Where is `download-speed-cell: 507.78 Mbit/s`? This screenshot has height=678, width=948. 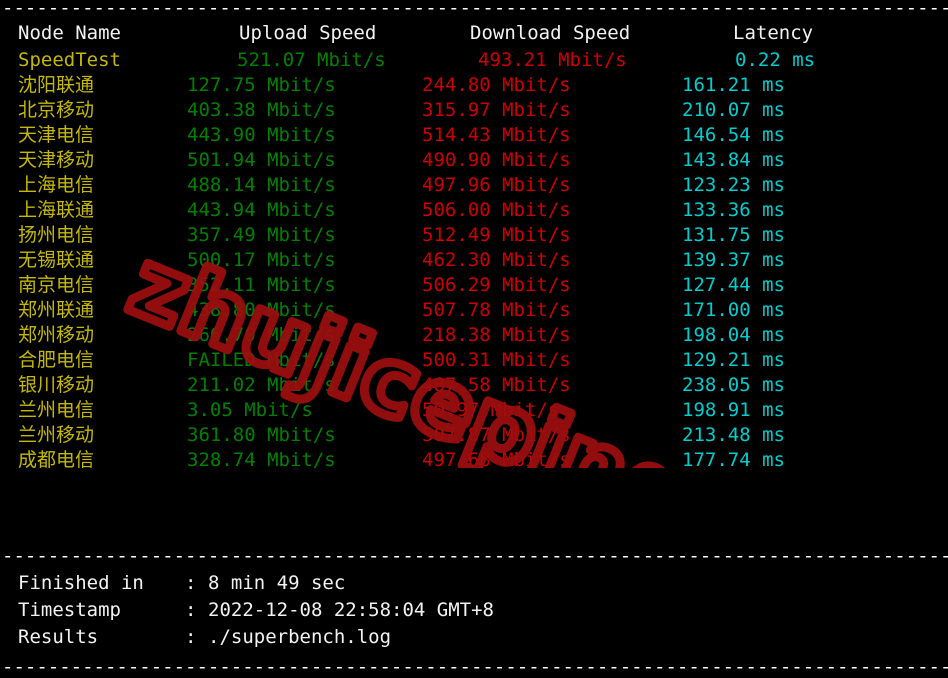
download-speed-cell: 507.78 Mbit/s is located at coordinates (496, 310).